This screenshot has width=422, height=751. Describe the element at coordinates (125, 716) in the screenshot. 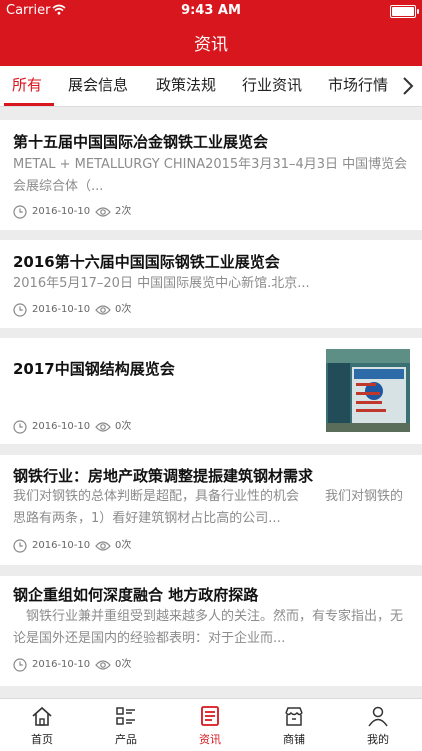

I see `list-icon` at that location.